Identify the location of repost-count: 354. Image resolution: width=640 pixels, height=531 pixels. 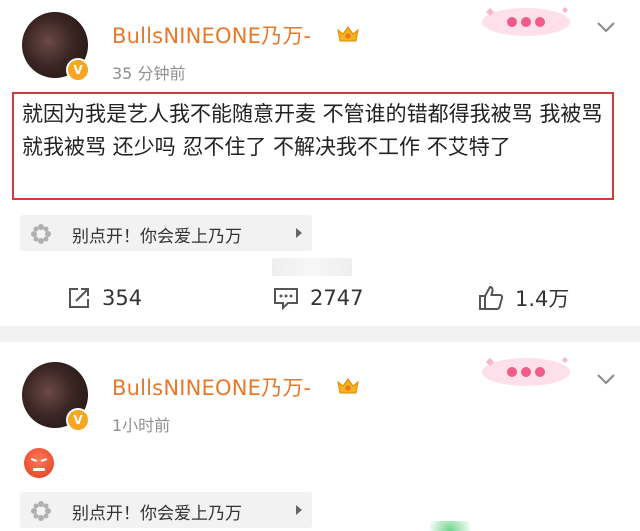
(122, 298).